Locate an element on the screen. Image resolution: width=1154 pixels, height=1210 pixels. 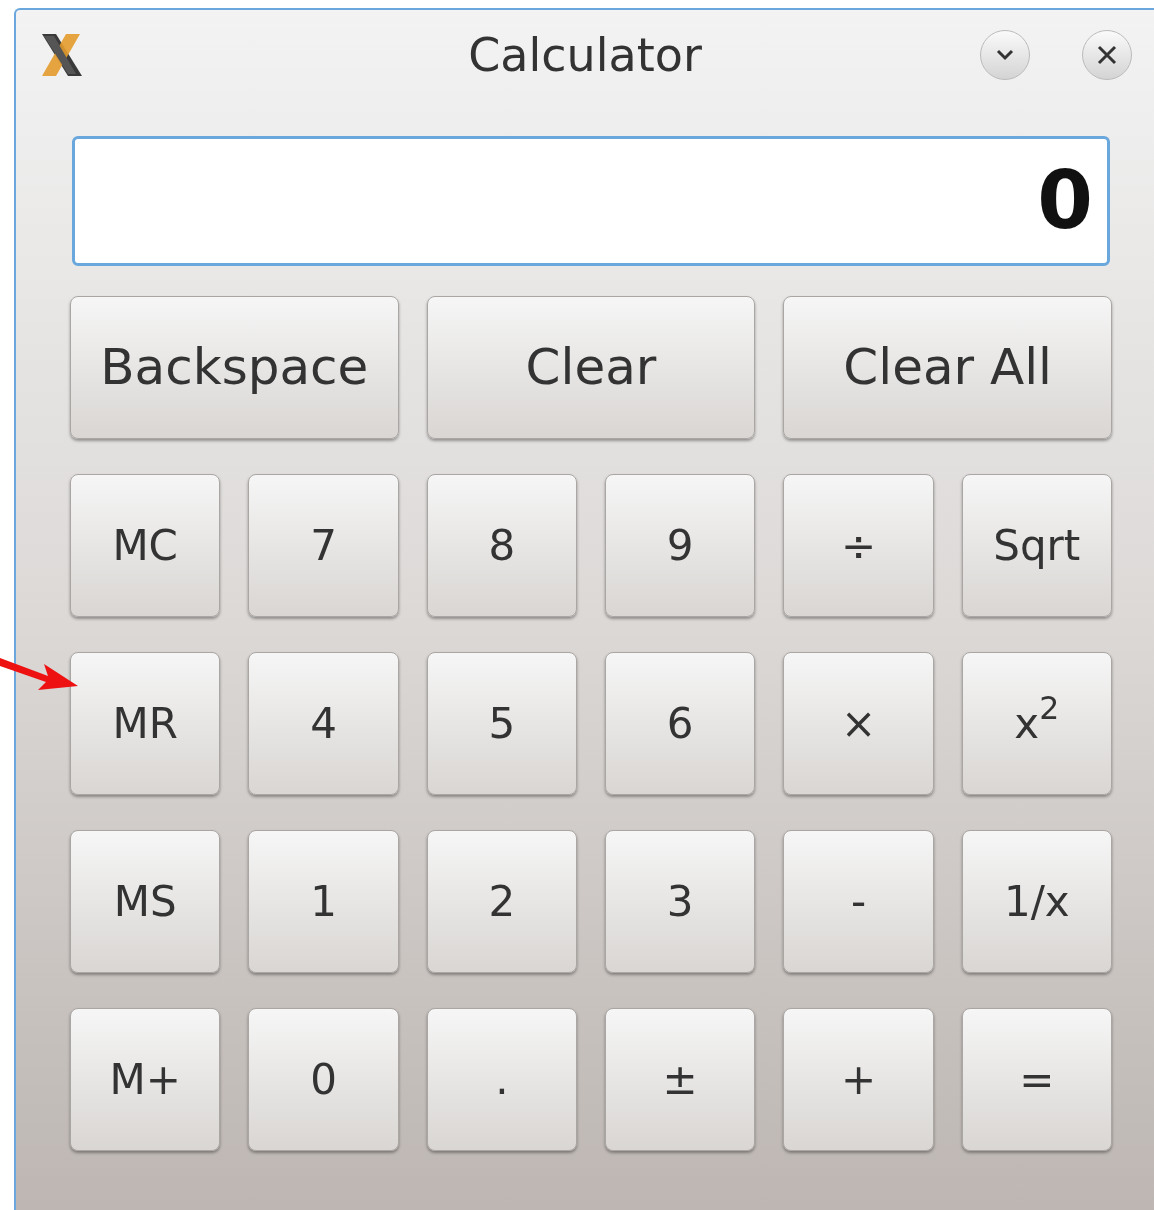
key-button: ± is located at coordinates (680, 1079).